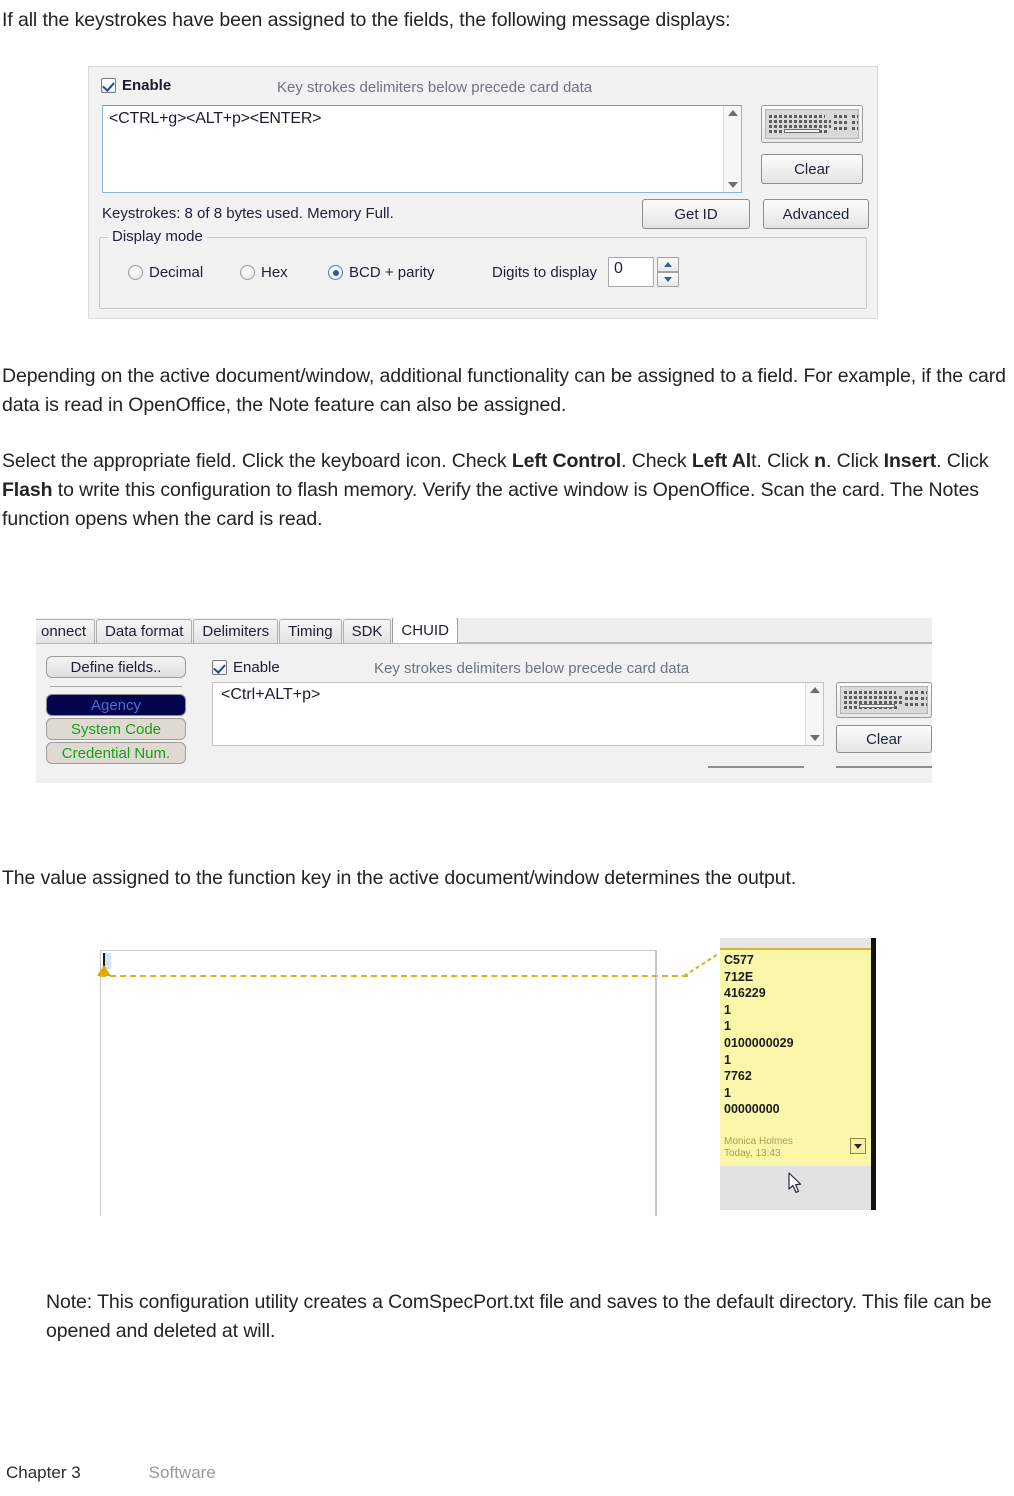 This screenshot has width=1014, height=1496. What do you see at coordinates (732, 149) in the screenshot?
I see `keystroke-textarea-scrollbar` at bounding box center [732, 149].